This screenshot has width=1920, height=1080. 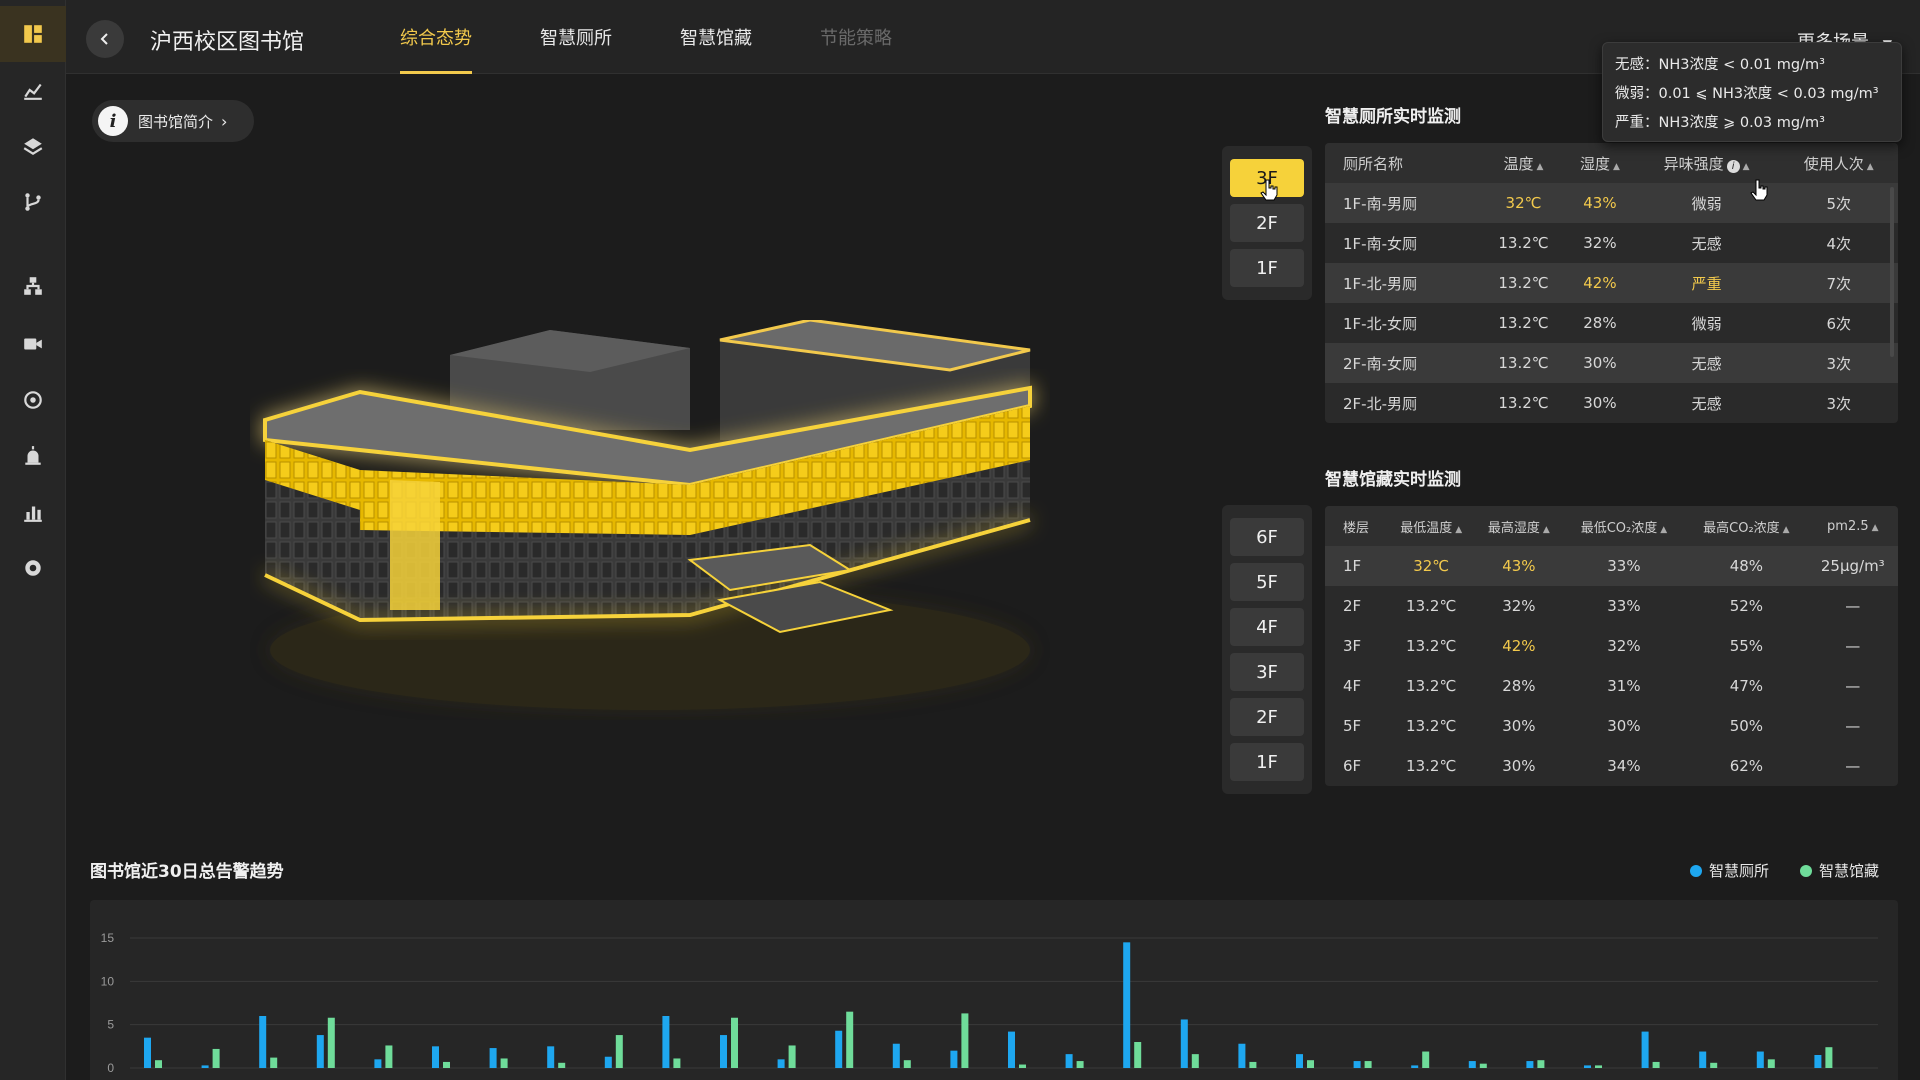 What do you see at coordinates (33, 34) in the screenshot?
I see `dashboard-icon` at bounding box center [33, 34].